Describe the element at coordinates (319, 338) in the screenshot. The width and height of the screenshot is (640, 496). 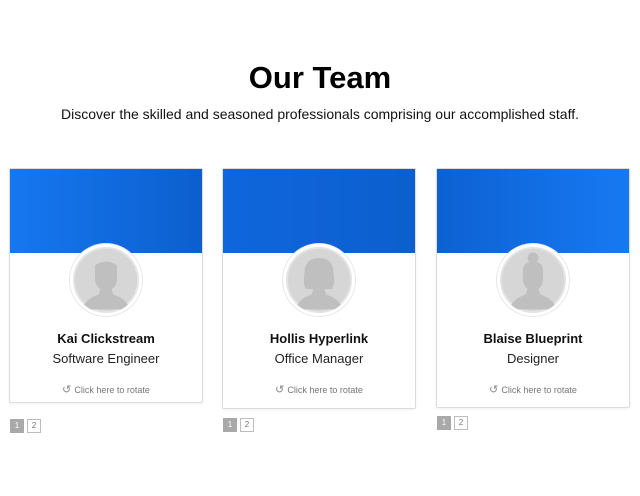
I see `member-name: Hollis Hyperlink` at that location.